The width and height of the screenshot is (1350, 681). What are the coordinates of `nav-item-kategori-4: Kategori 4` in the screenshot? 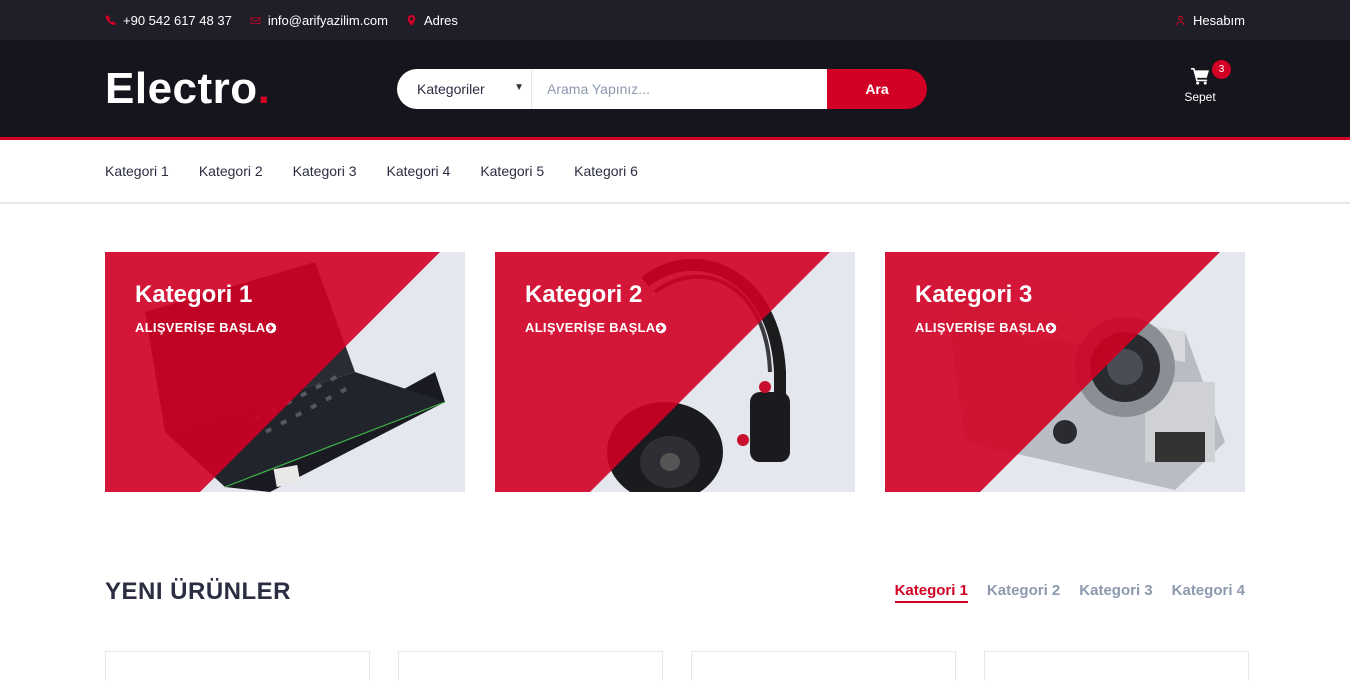 It's located at (418, 171).